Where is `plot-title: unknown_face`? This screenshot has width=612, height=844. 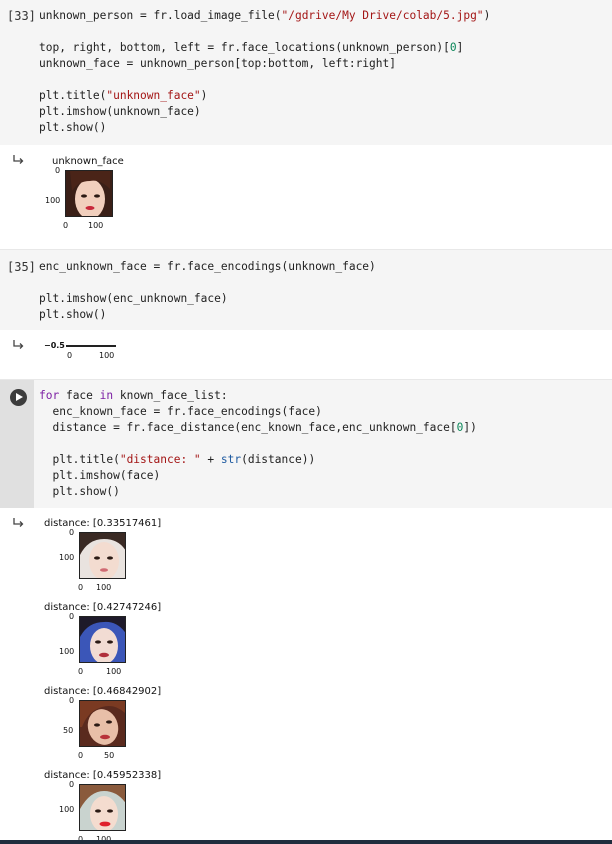 plot-title: unknown_face is located at coordinates (88, 161).